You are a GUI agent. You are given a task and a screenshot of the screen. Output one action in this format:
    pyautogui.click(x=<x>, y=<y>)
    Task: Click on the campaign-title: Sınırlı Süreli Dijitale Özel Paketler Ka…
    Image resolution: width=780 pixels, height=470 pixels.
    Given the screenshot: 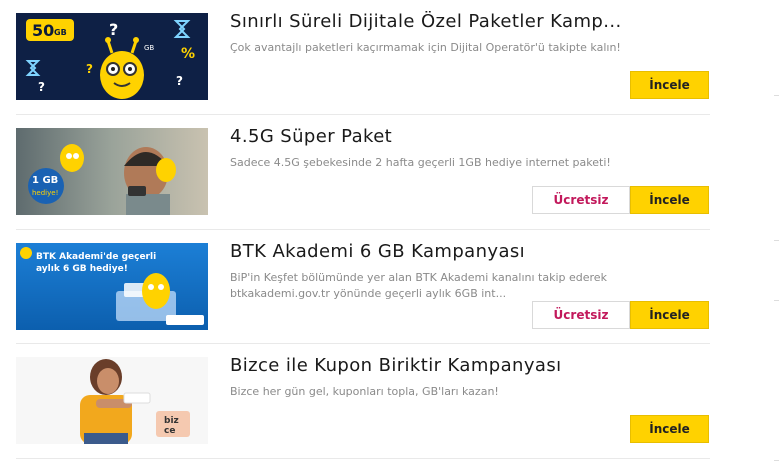 What is the action you would take?
    pyautogui.click(x=470, y=21)
    